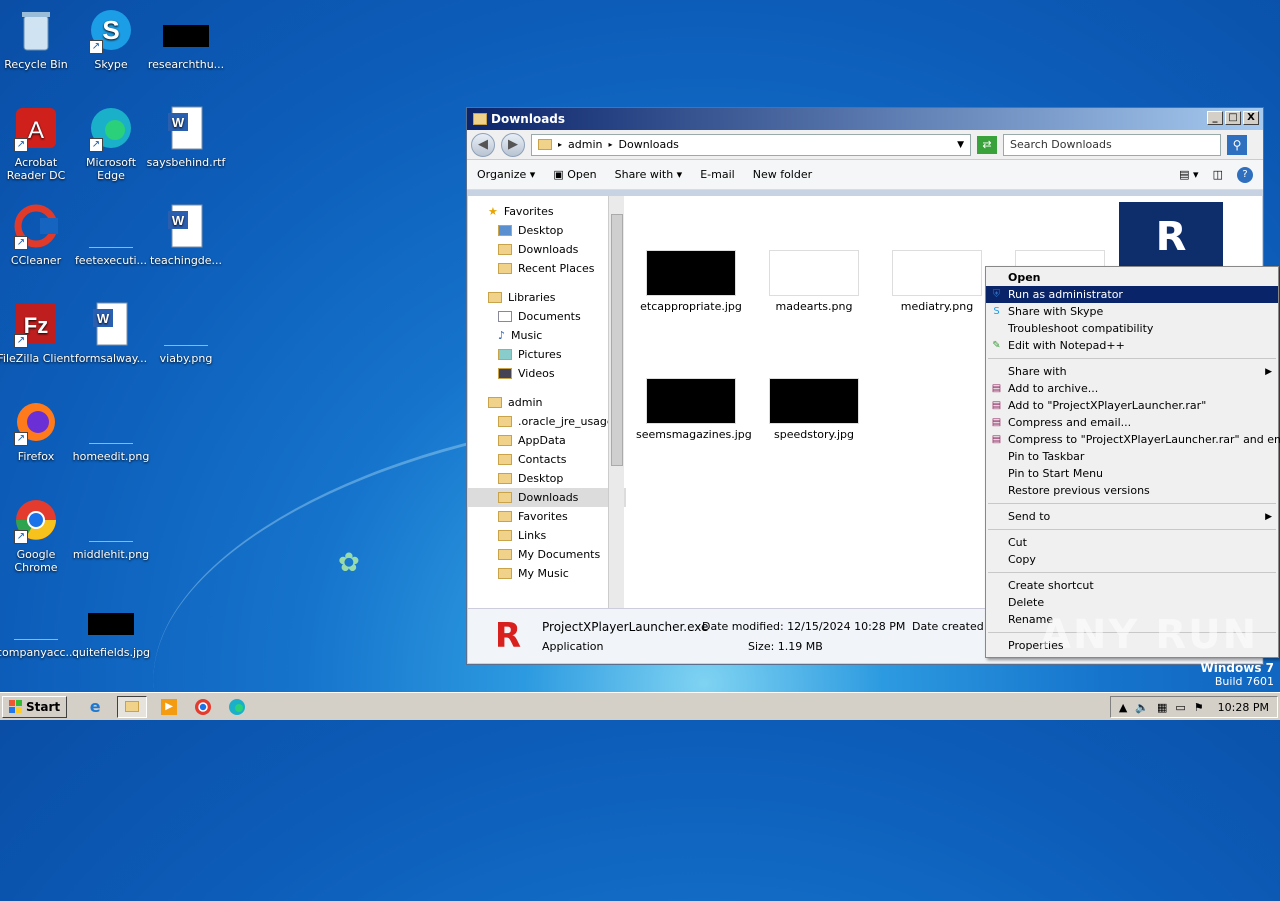  I want to click on nav-item-documents: Documents, so click(547, 316).